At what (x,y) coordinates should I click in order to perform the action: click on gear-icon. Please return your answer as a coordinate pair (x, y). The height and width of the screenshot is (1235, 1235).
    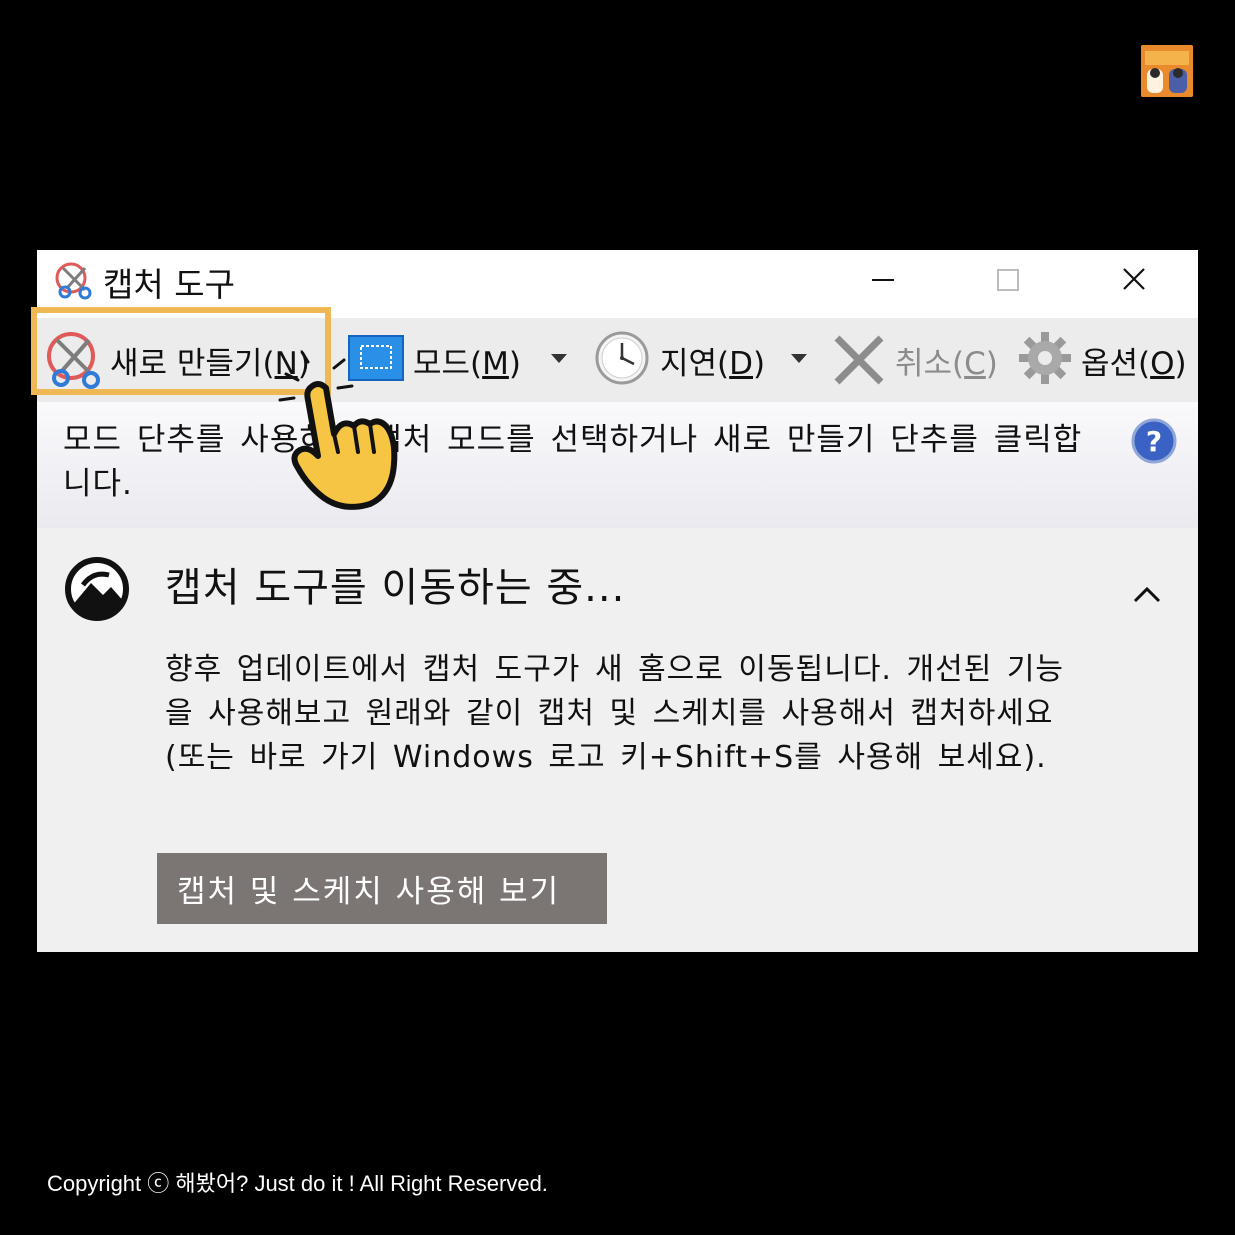
    Looking at the image, I should click on (1045, 358).